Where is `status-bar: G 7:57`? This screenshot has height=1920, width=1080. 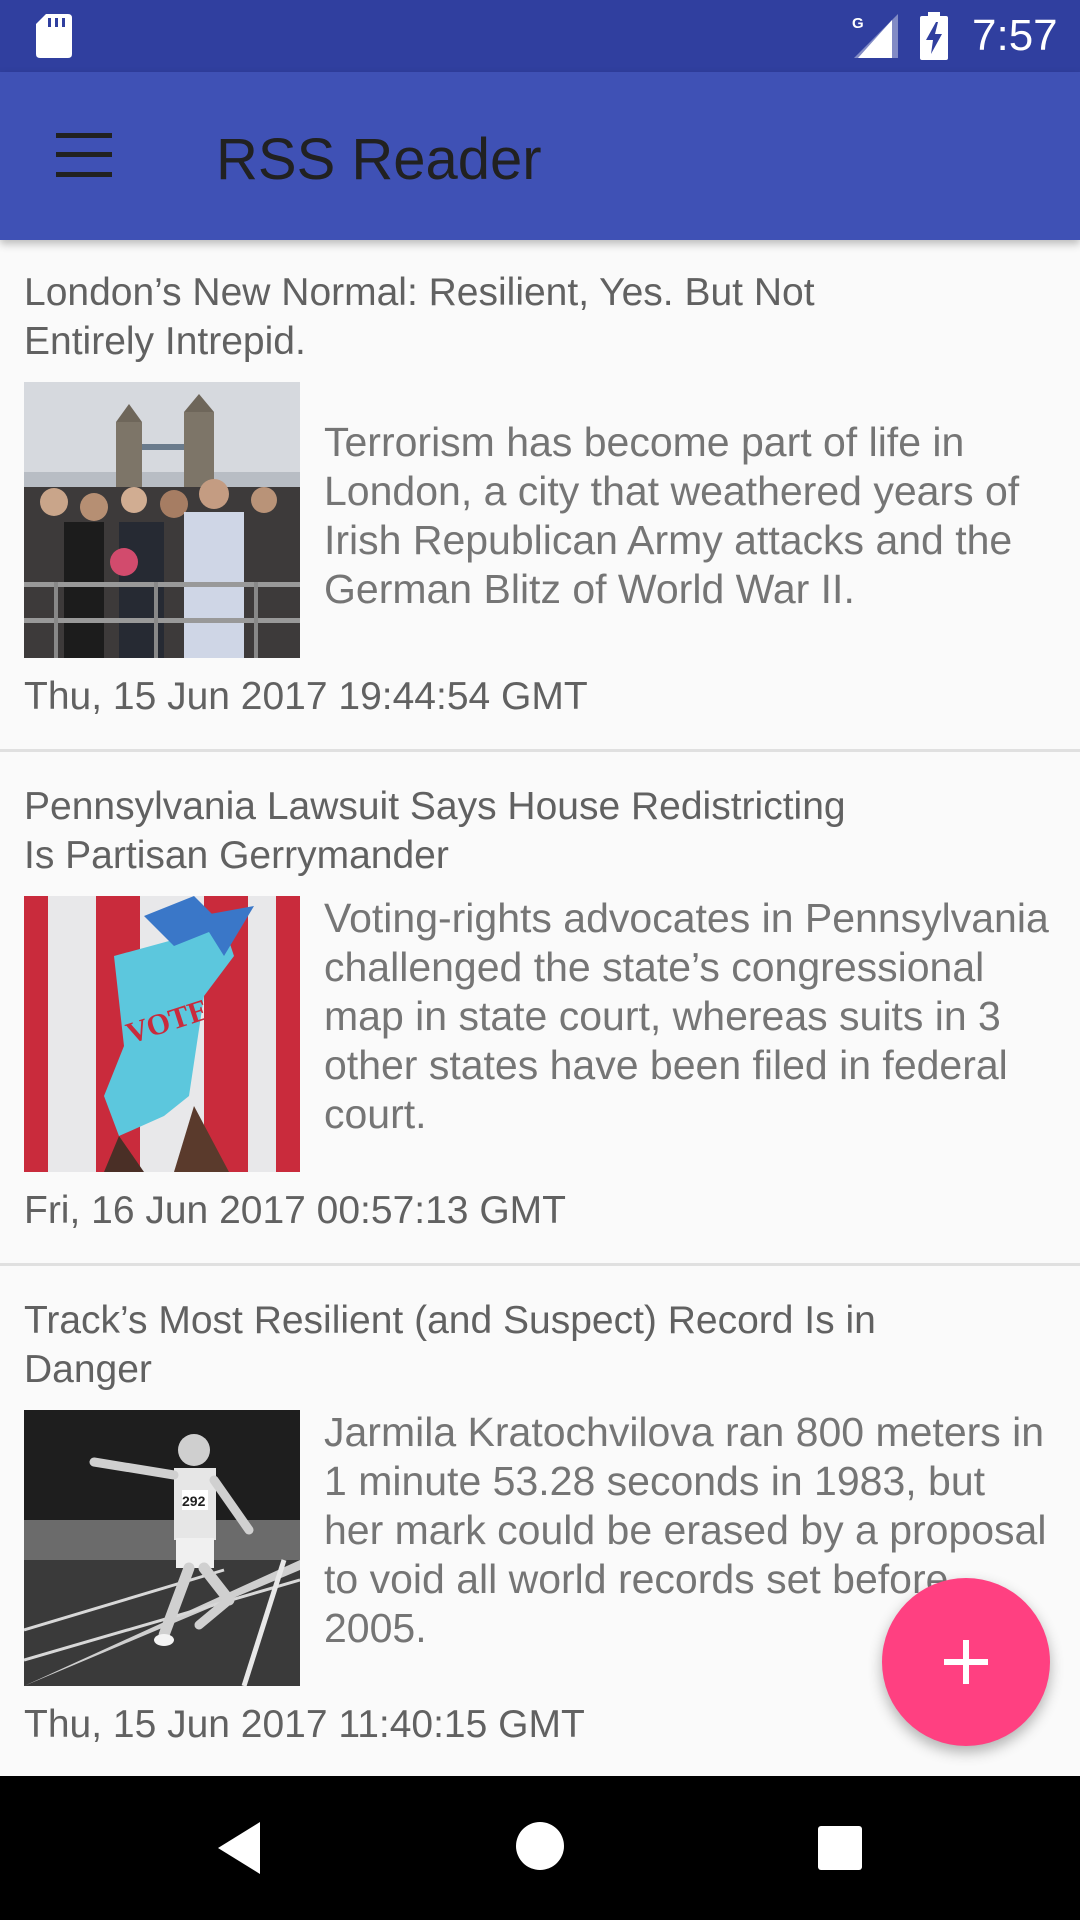 status-bar: G 7:57 is located at coordinates (540, 36).